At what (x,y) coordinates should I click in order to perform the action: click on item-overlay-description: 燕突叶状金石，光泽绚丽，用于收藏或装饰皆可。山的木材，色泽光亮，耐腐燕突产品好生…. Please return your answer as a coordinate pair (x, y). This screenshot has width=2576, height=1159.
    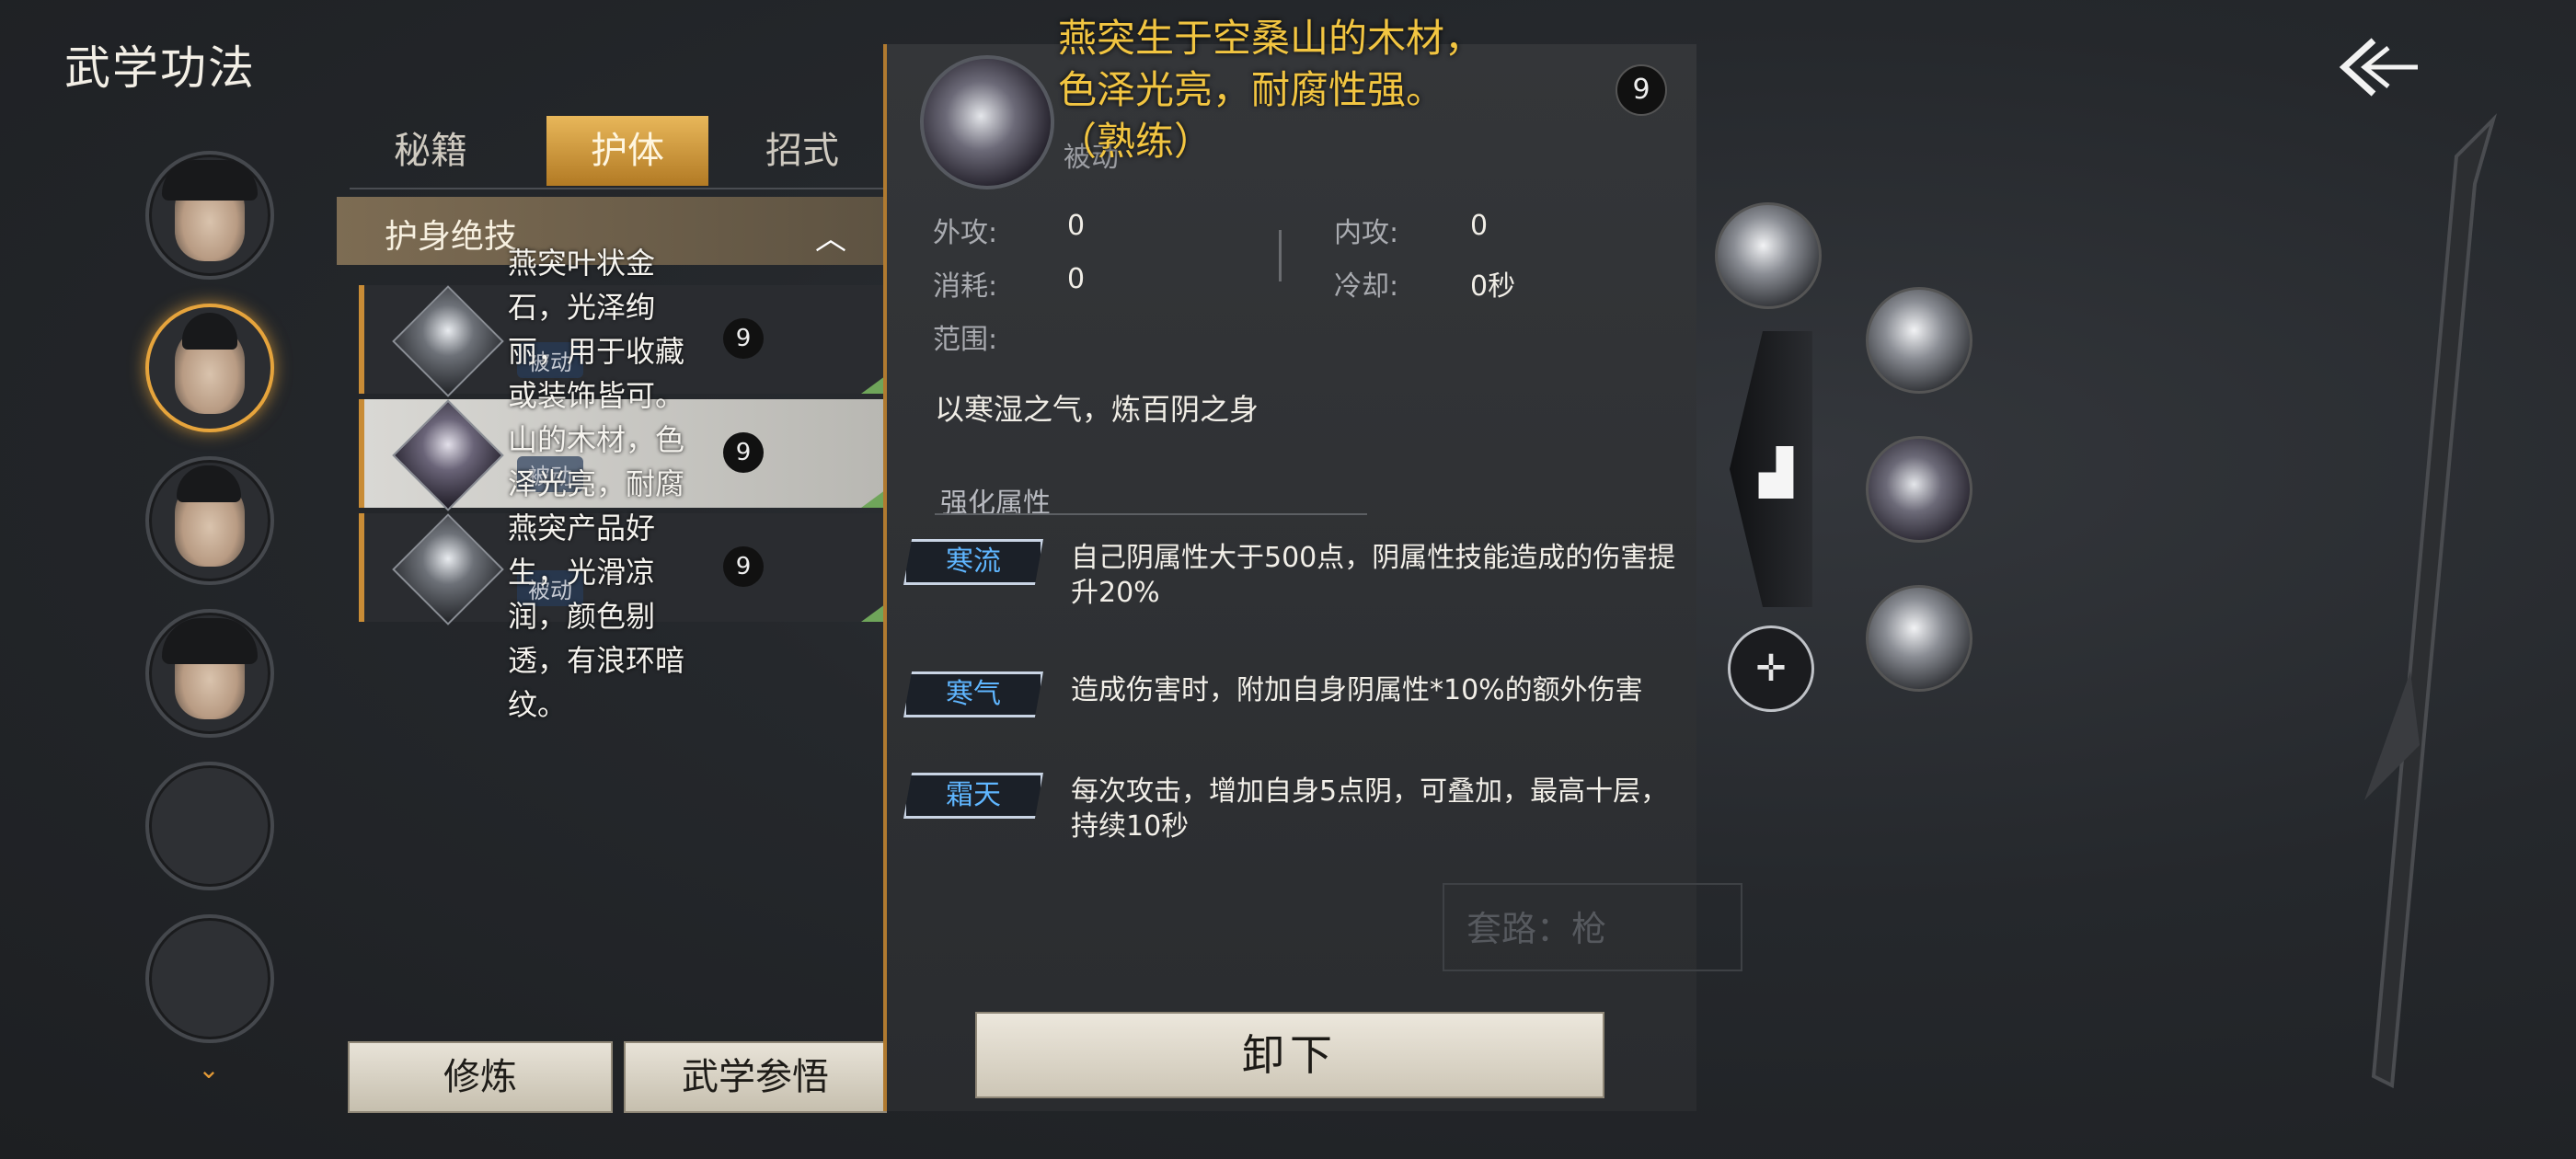
    Looking at the image, I should click on (596, 484).